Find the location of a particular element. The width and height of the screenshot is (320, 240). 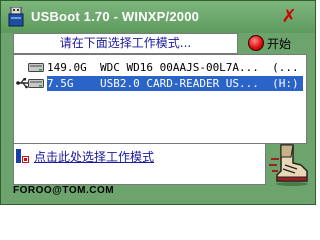

start-button-label: 开始 is located at coordinates (279, 44).